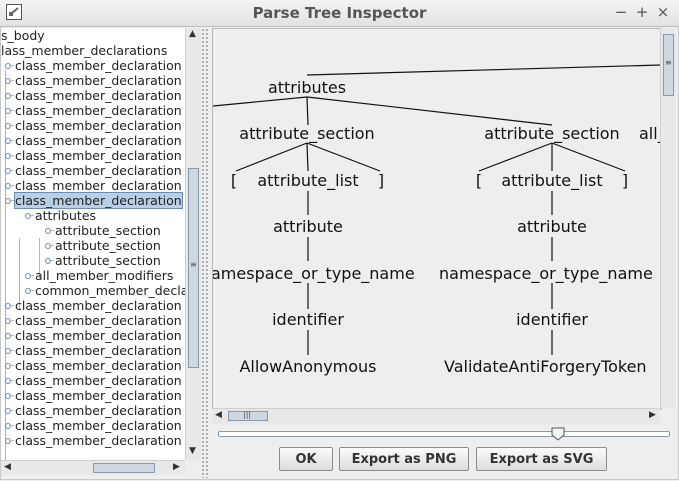 The width and height of the screenshot is (679, 481). What do you see at coordinates (668, 218) in the screenshot?
I see `canvas-vertical-scrollbar: ≡` at bounding box center [668, 218].